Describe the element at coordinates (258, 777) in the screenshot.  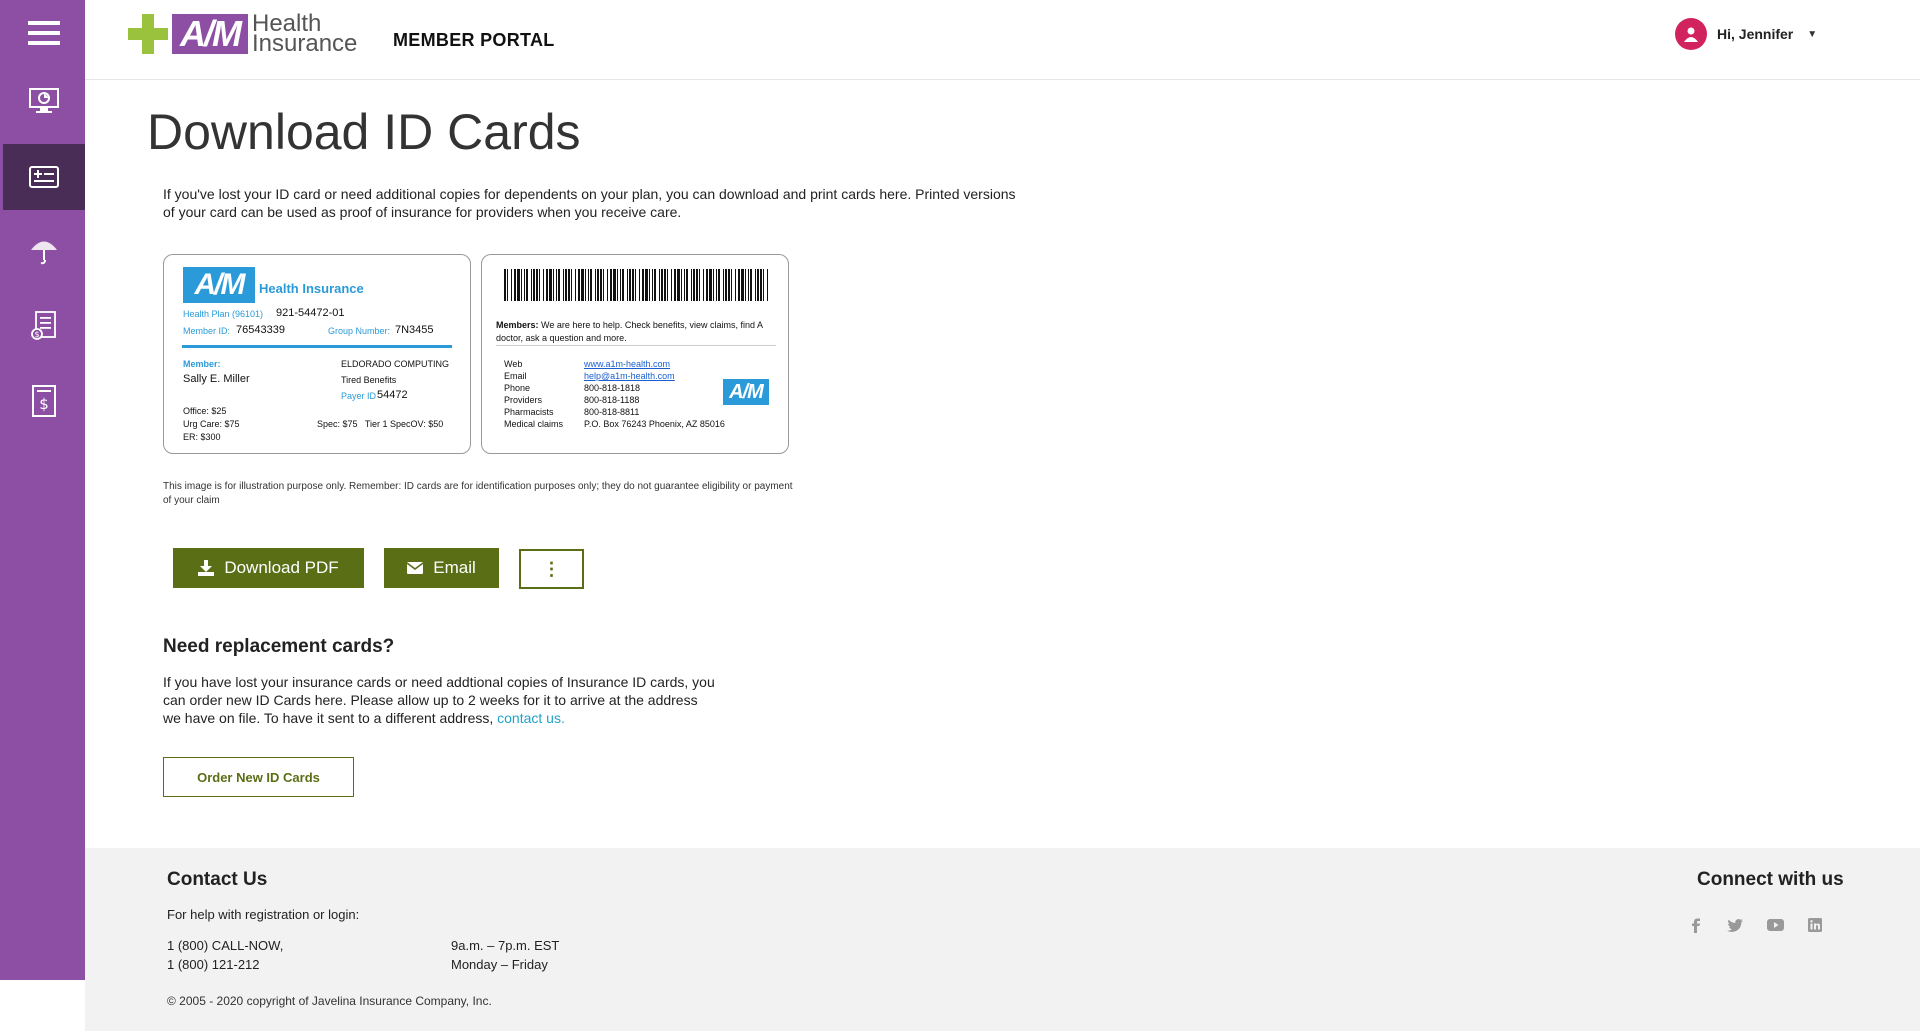
I see `order-new-id-cards-button: Order New ID Cards` at that location.